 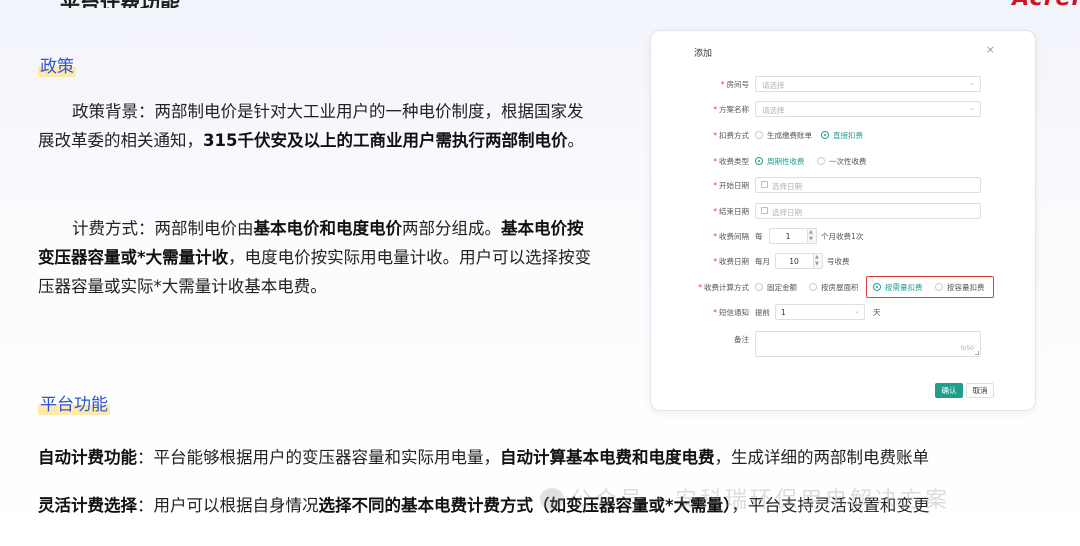 What do you see at coordinates (741, 339) in the screenshot?
I see `remark-label: 备注` at bounding box center [741, 339].